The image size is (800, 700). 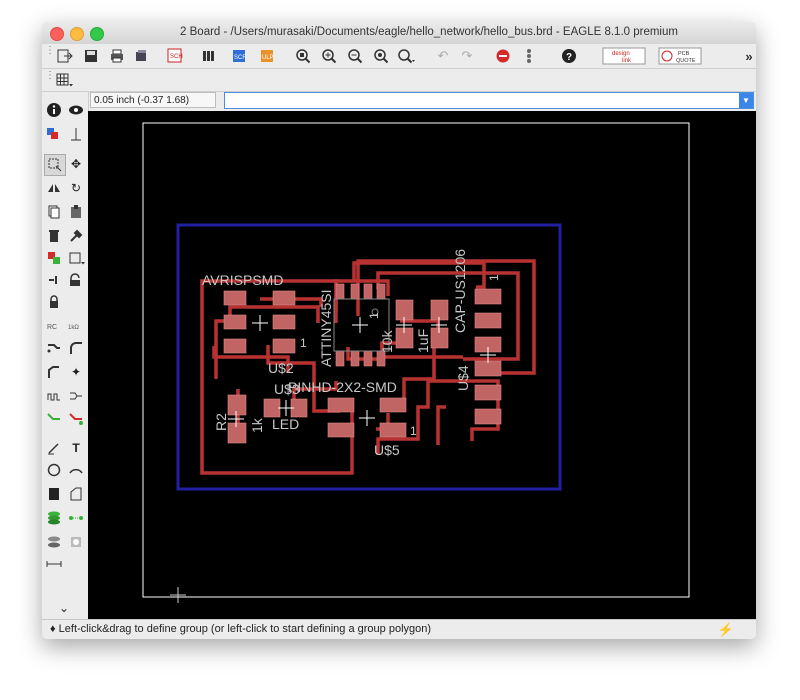 What do you see at coordinates (54, 258) in the screenshot?
I see `replace-tool-icon` at bounding box center [54, 258].